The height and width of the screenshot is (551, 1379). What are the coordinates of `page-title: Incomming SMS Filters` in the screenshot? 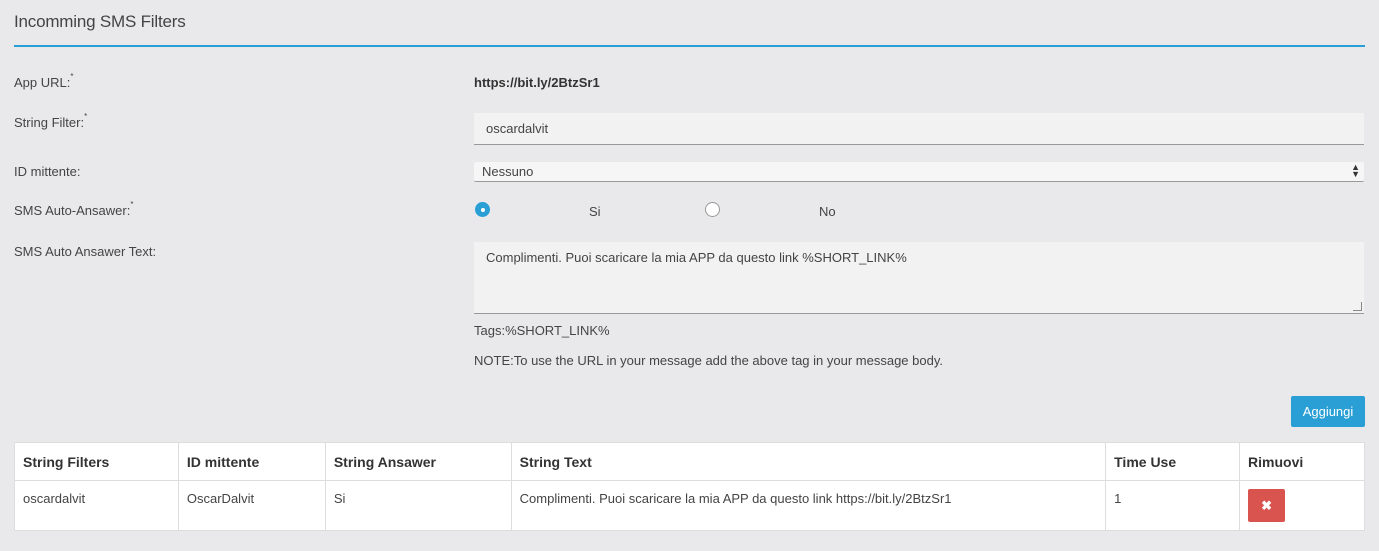 It's located at (100, 21).